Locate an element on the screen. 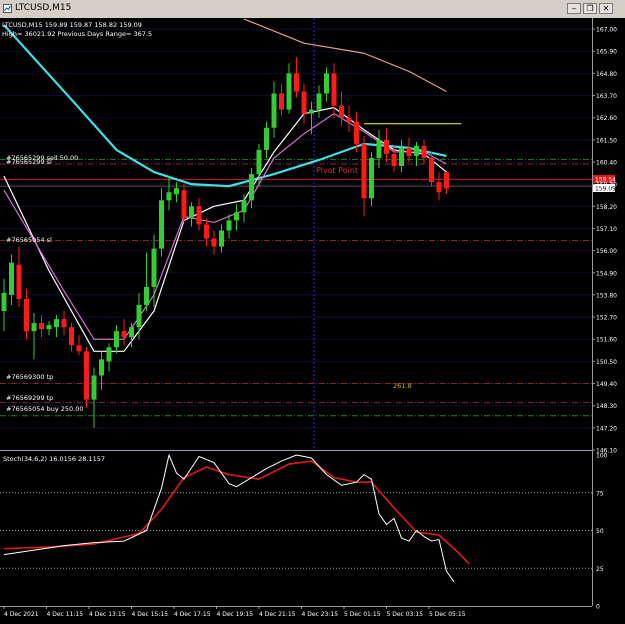 Image resolution: width=625 pixels, height=624 pixels. price-axis-label: 161.50 is located at coordinates (606, 140).